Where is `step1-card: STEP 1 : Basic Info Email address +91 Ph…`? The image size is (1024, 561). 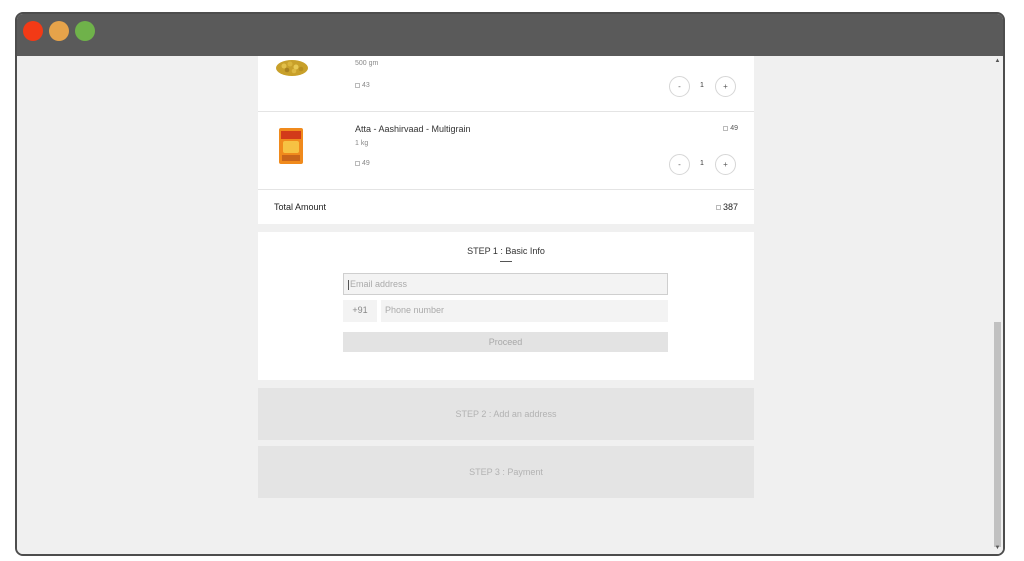
step1-card: STEP 1 : Basic Info Email address +91 Ph… is located at coordinates (506, 306).